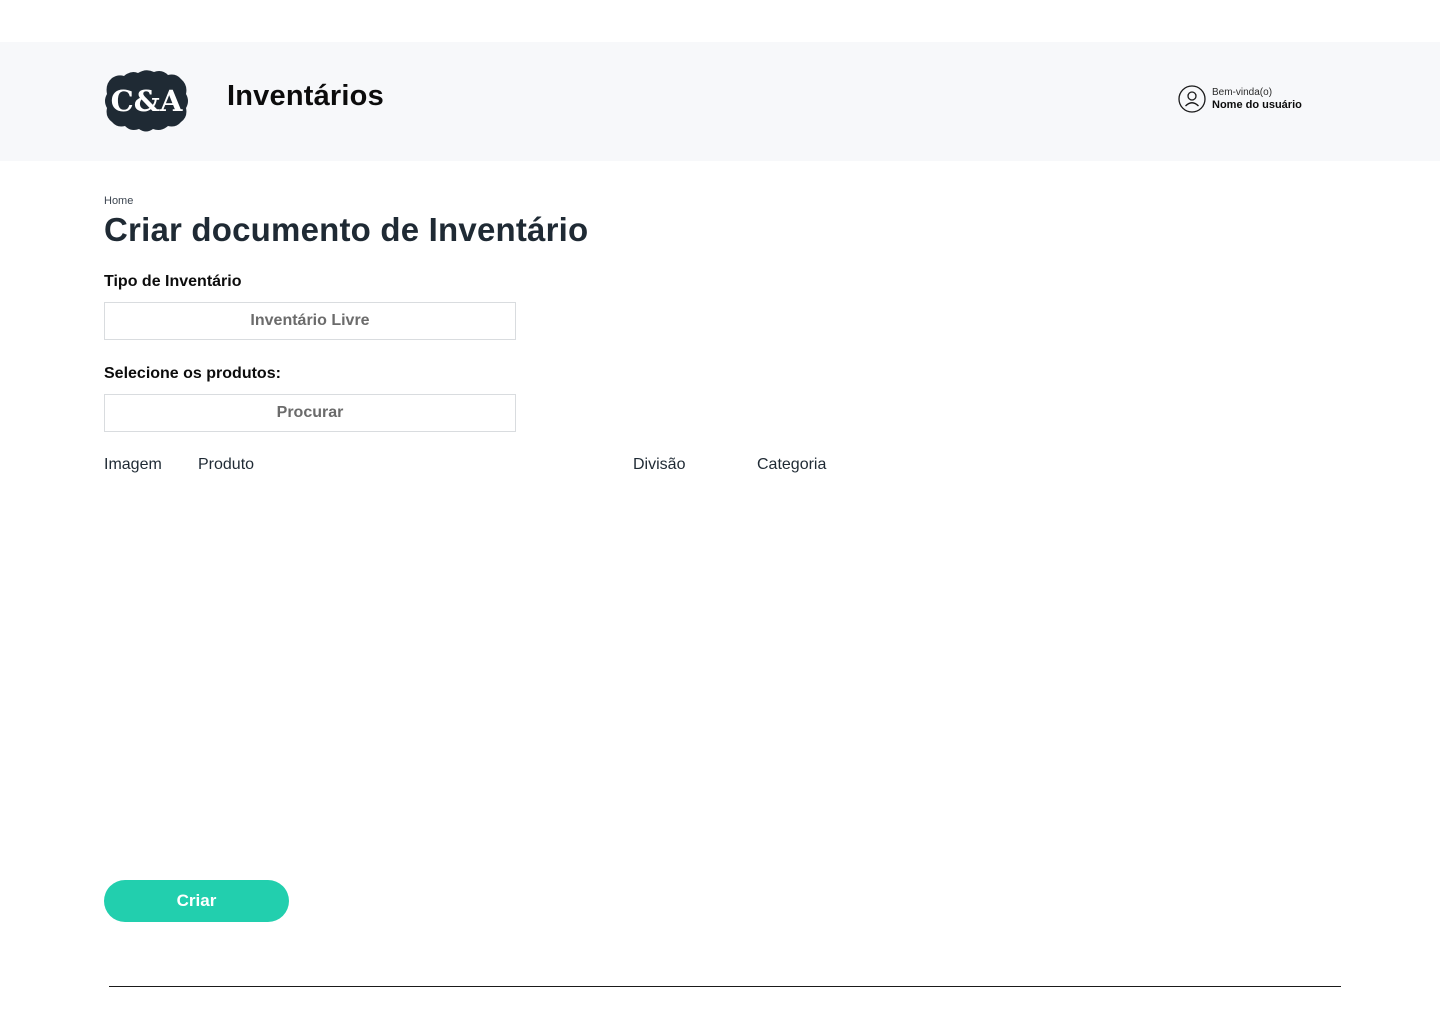  I want to click on brand-logo: C&A, so click(146, 100).